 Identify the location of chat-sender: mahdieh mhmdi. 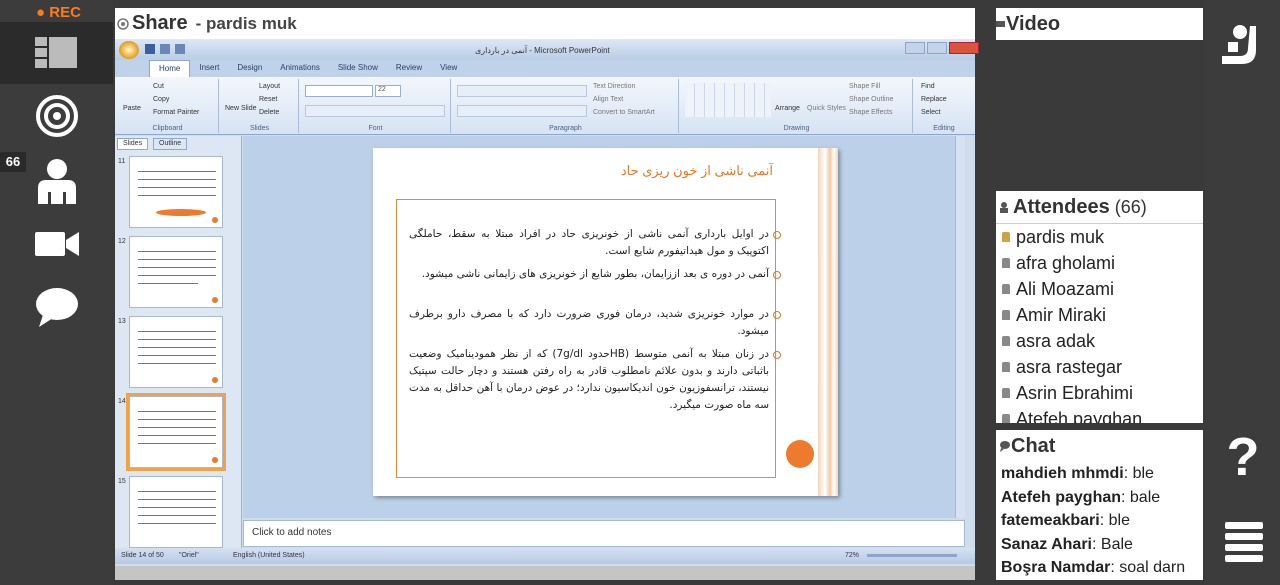
(1062, 473).